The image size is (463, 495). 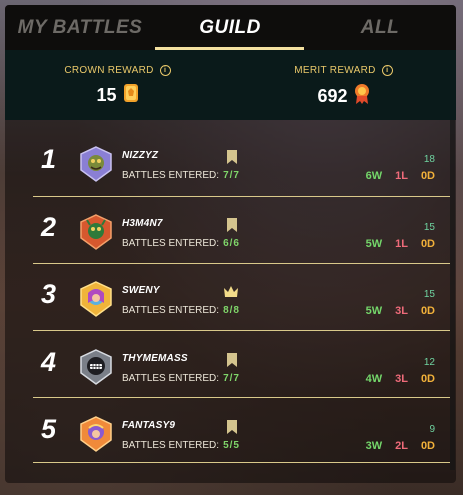 I want to click on merit-reward: MERIT REWARD i 692, so click(x=343, y=85).